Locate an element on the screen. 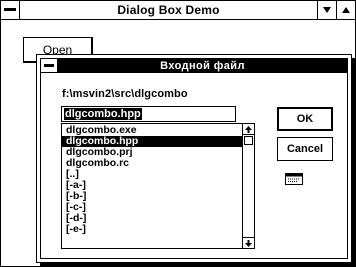 The width and height of the screenshot is (356, 267). directory-path: f:\msvin2\src\dlgcombo is located at coordinates (125, 94).